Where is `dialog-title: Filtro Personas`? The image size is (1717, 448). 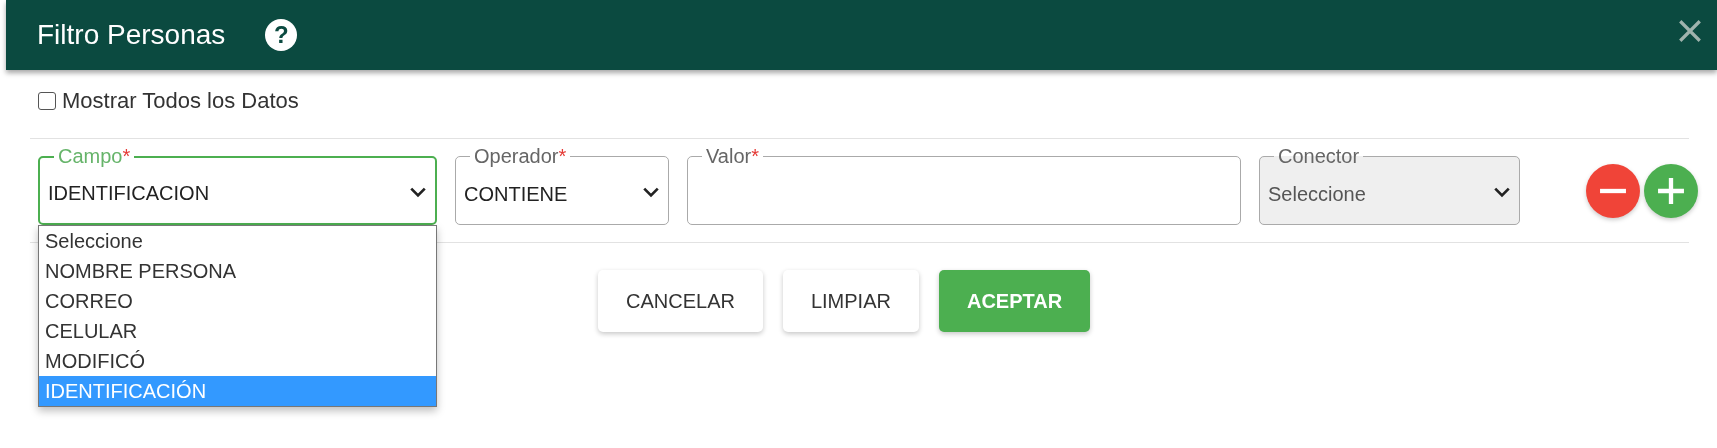 dialog-title: Filtro Personas is located at coordinates (131, 35).